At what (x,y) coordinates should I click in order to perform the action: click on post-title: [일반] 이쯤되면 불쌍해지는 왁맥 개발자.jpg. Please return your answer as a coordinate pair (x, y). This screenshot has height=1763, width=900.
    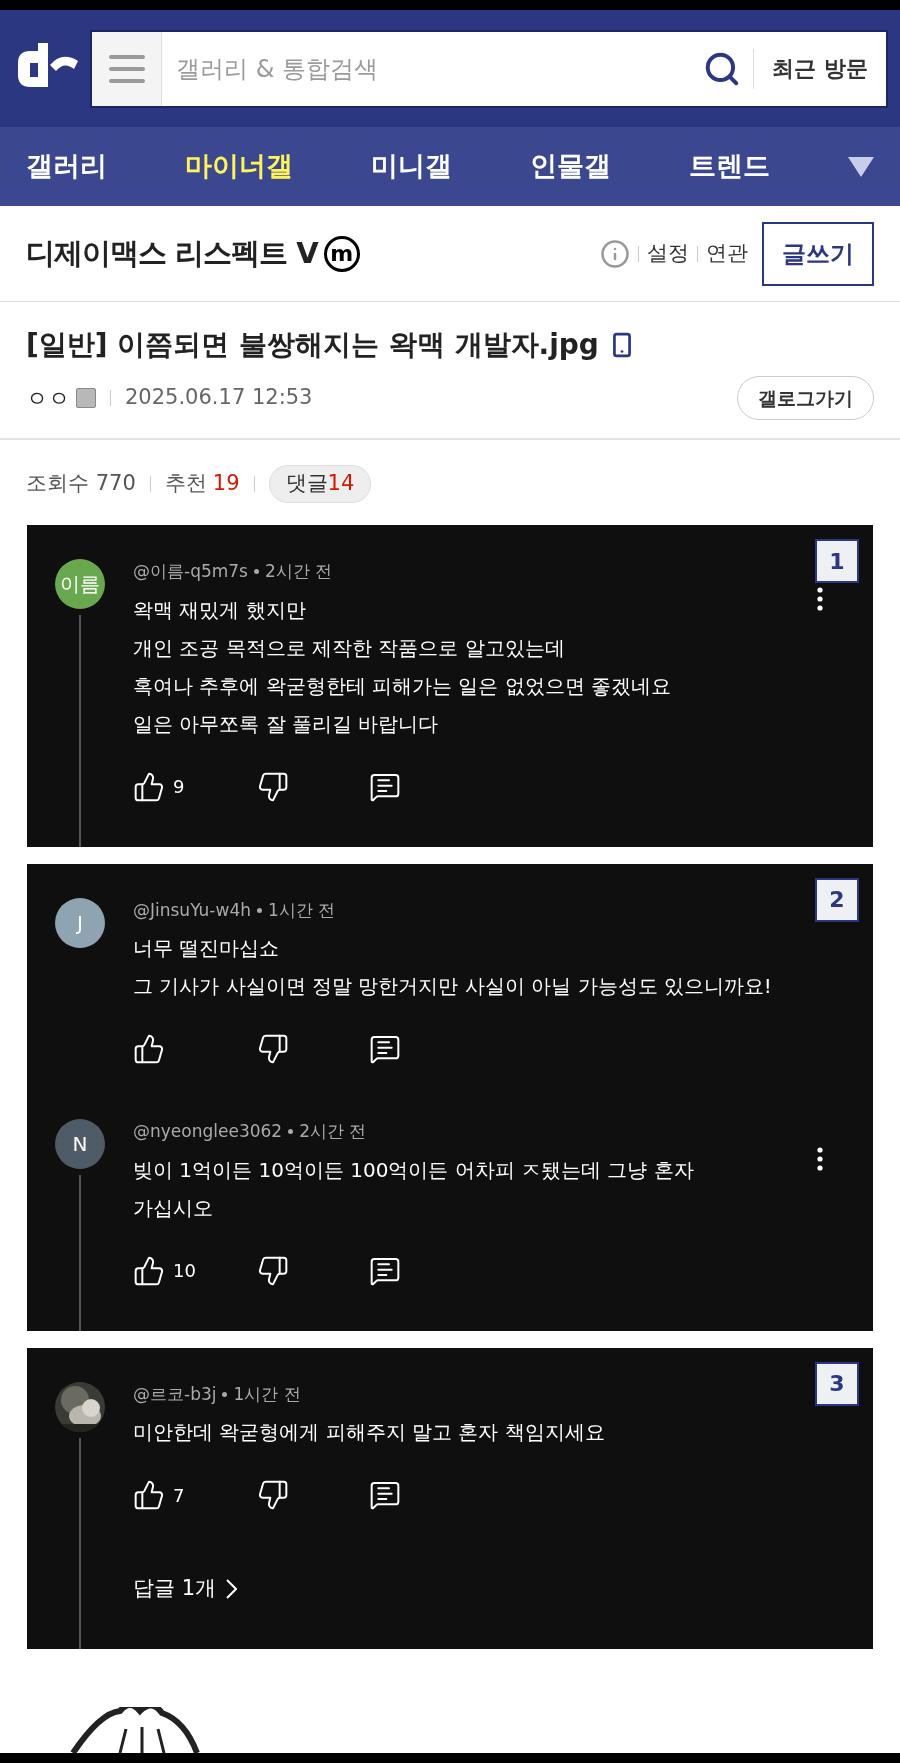
    Looking at the image, I should click on (312, 345).